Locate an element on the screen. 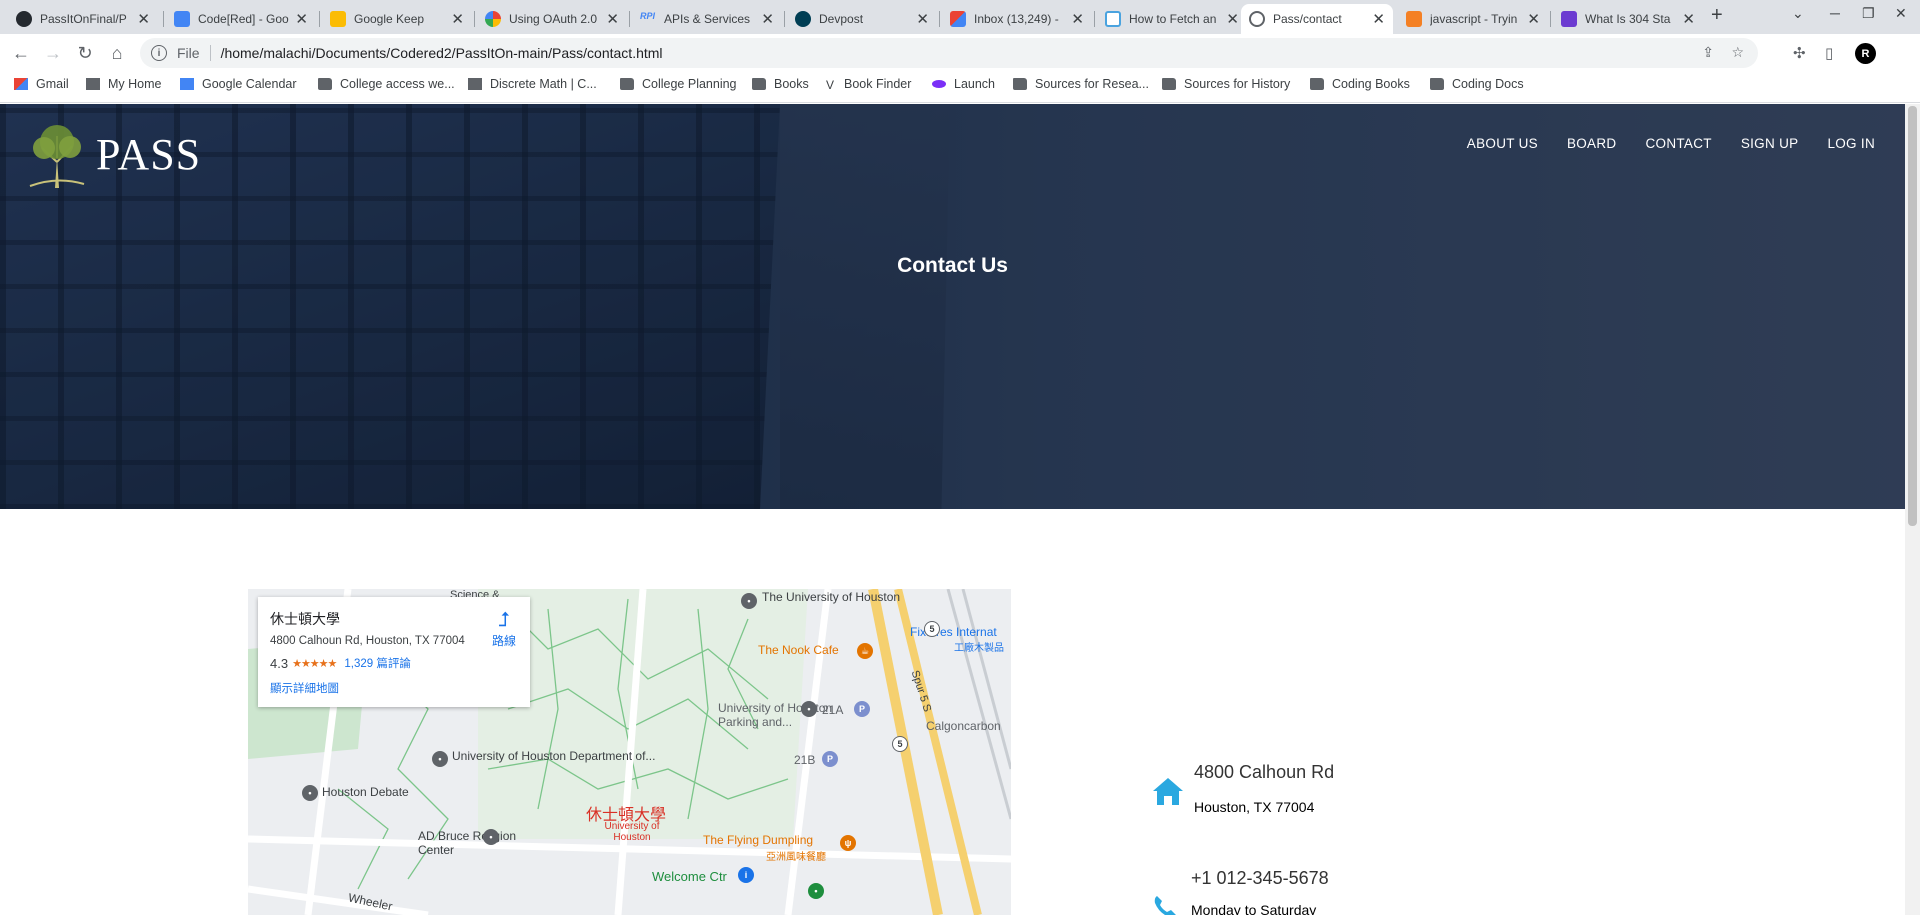  scrollbar-thumb is located at coordinates (1912, 316).